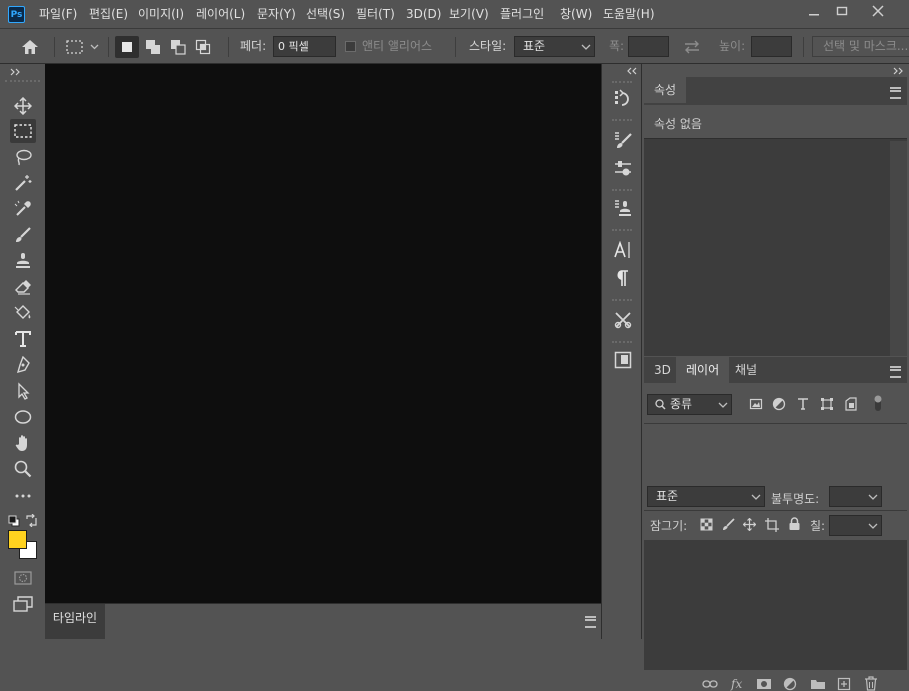 This screenshot has width=909, height=691. What do you see at coordinates (844, 684) in the screenshot?
I see `new-layer-button` at bounding box center [844, 684].